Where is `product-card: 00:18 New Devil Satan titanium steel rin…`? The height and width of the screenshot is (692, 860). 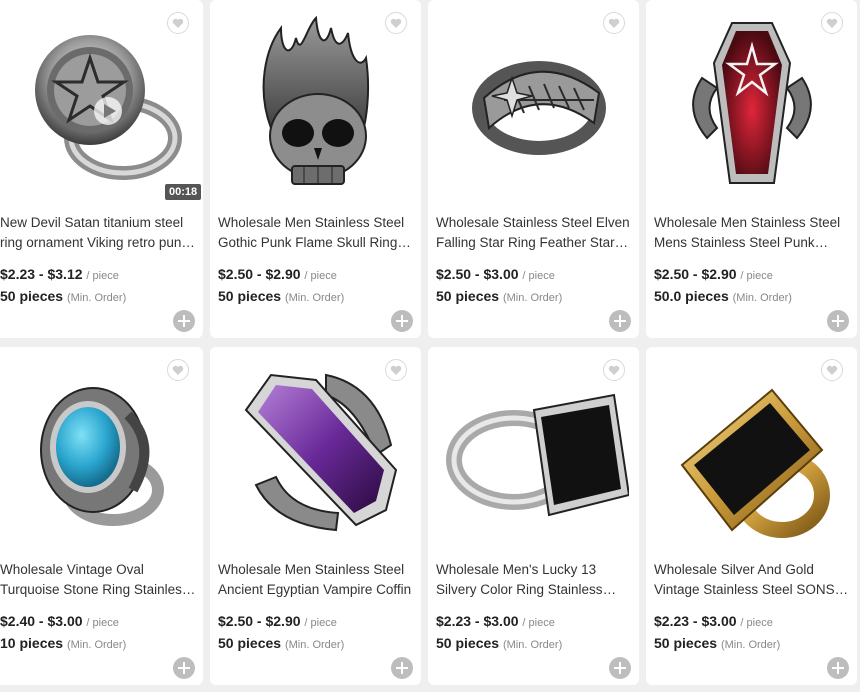
product-card: 00:18 New Devil Satan titanium steel rin… is located at coordinates (101, 169).